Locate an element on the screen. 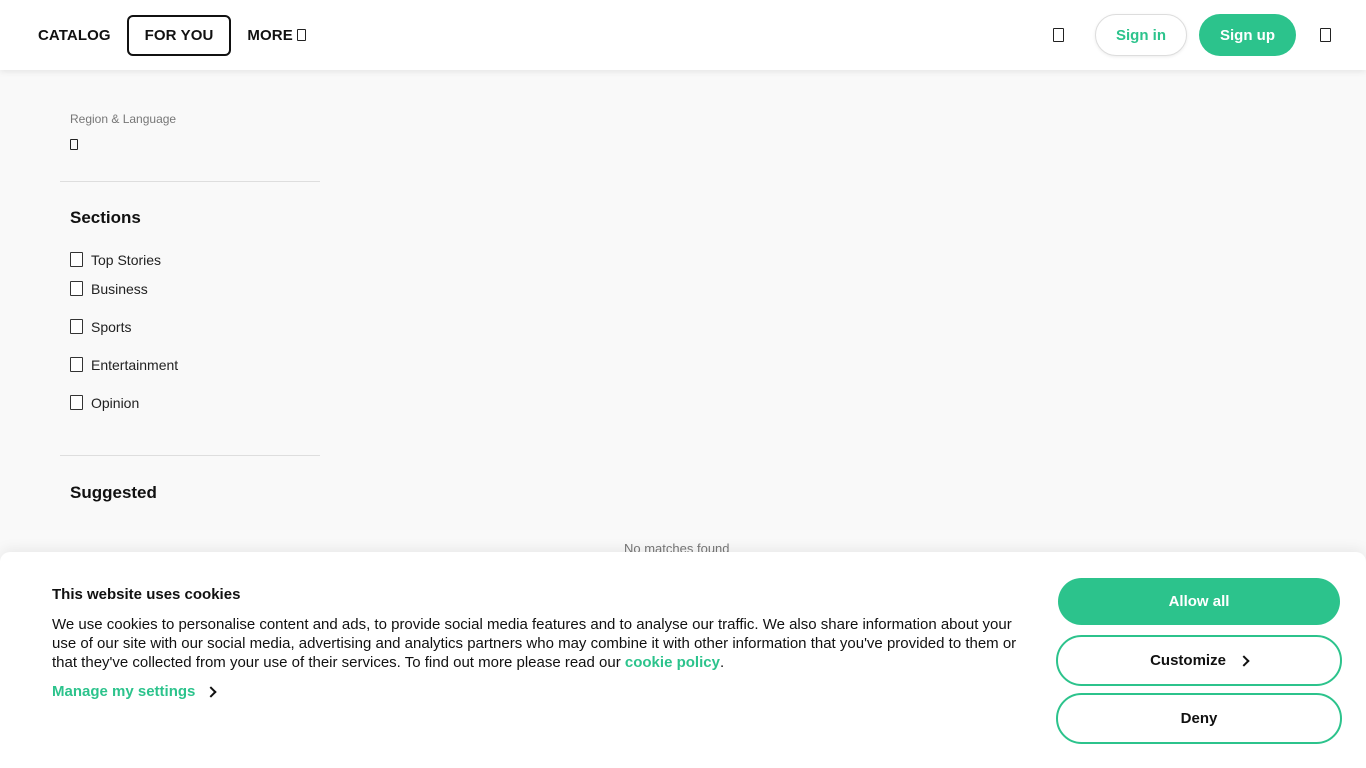 Image resolution: width=1366 pixels, height=768 pixels. cookie-body-end: . is located at coordinates (722, 662).